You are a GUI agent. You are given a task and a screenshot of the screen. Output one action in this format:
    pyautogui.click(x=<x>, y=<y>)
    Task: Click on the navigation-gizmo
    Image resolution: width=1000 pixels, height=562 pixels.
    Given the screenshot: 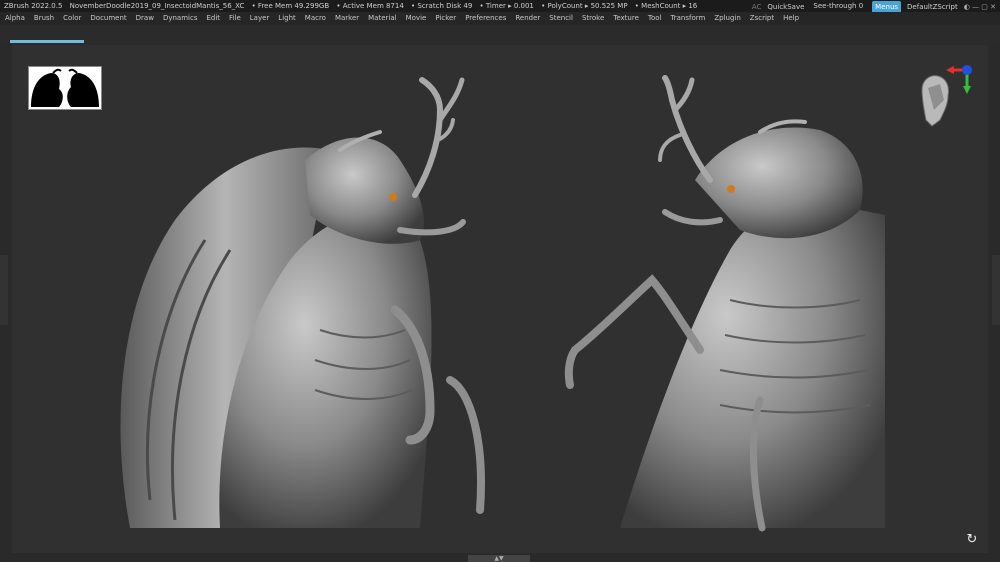 What is the action you would take?
    pyautogui.click(x=945, y=97)
    